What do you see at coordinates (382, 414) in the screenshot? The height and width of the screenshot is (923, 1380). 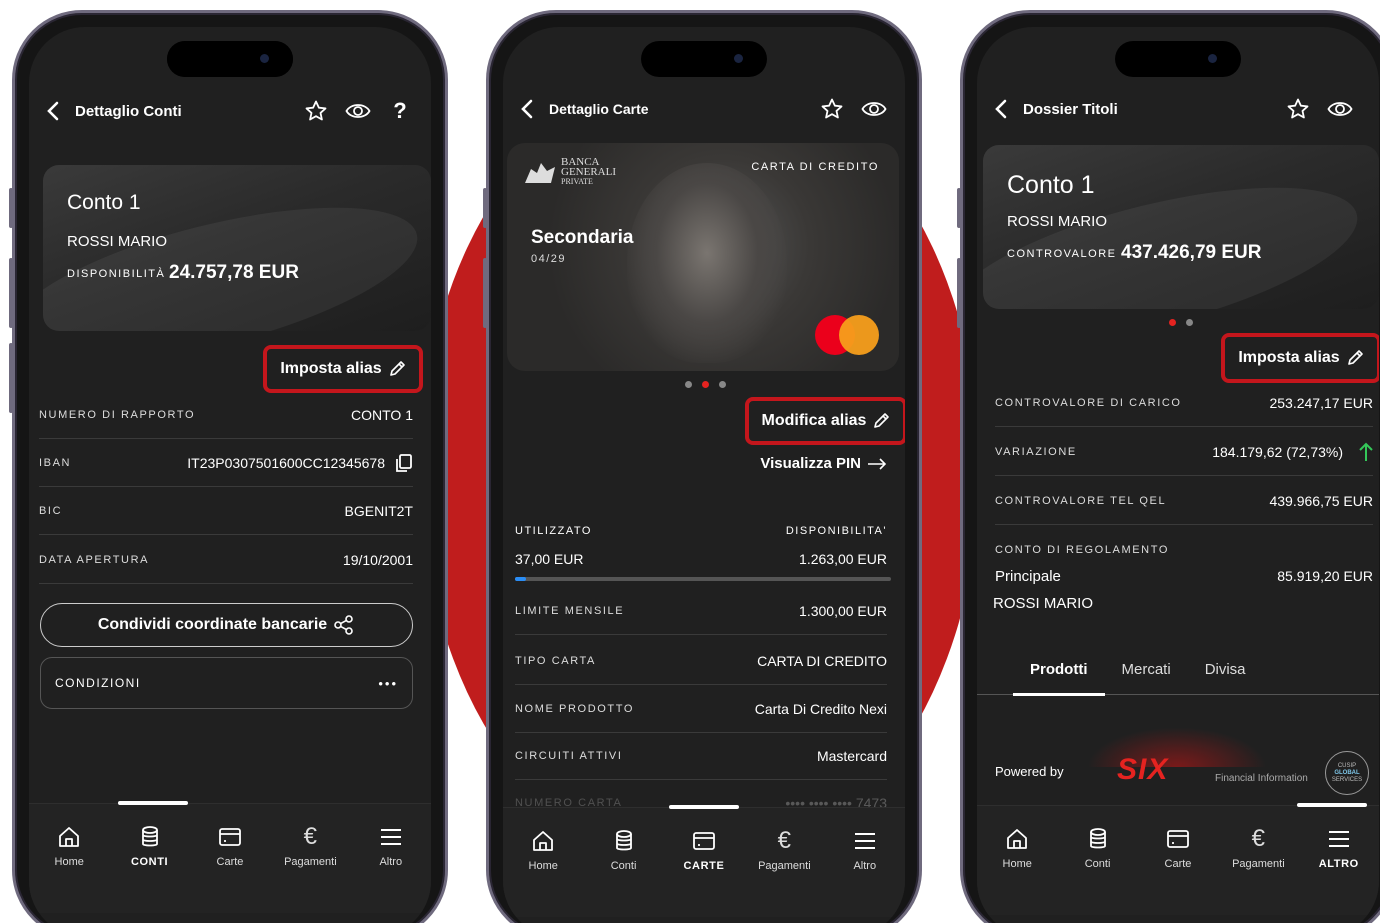 I see `row-value: CONTO 1` at bounding box center [382, 414].